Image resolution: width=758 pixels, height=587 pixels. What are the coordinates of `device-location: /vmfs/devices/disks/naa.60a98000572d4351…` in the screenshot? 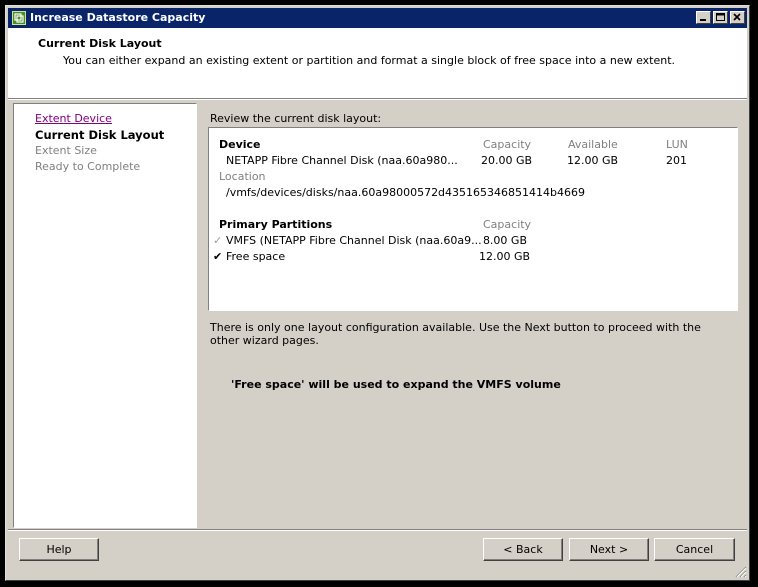 It's located at (405, 192).